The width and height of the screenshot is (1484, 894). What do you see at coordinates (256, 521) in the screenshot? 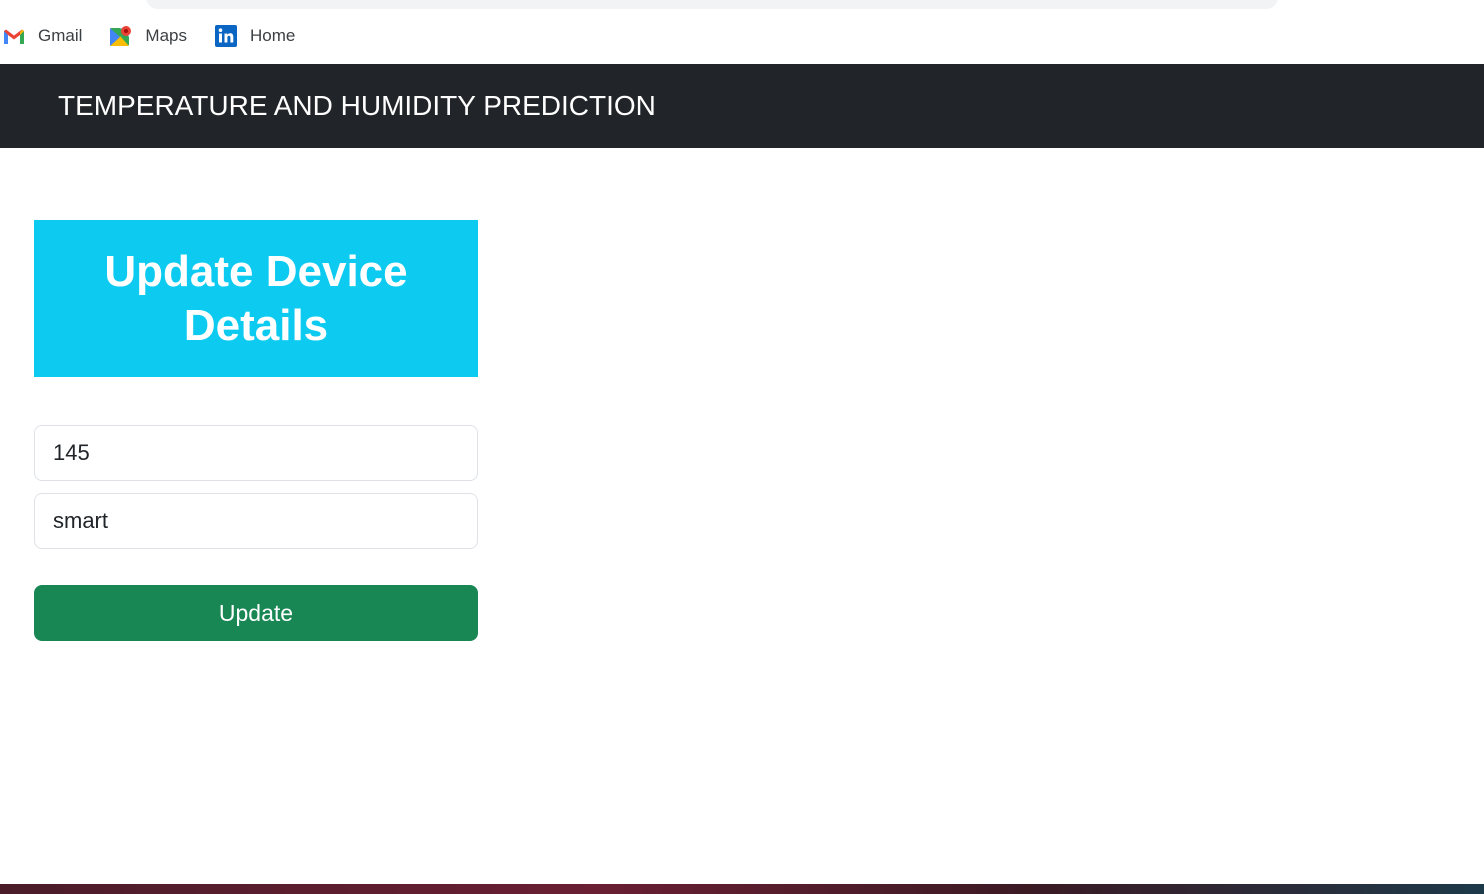
I see `device-name-input` at bounding box center [256, 521].